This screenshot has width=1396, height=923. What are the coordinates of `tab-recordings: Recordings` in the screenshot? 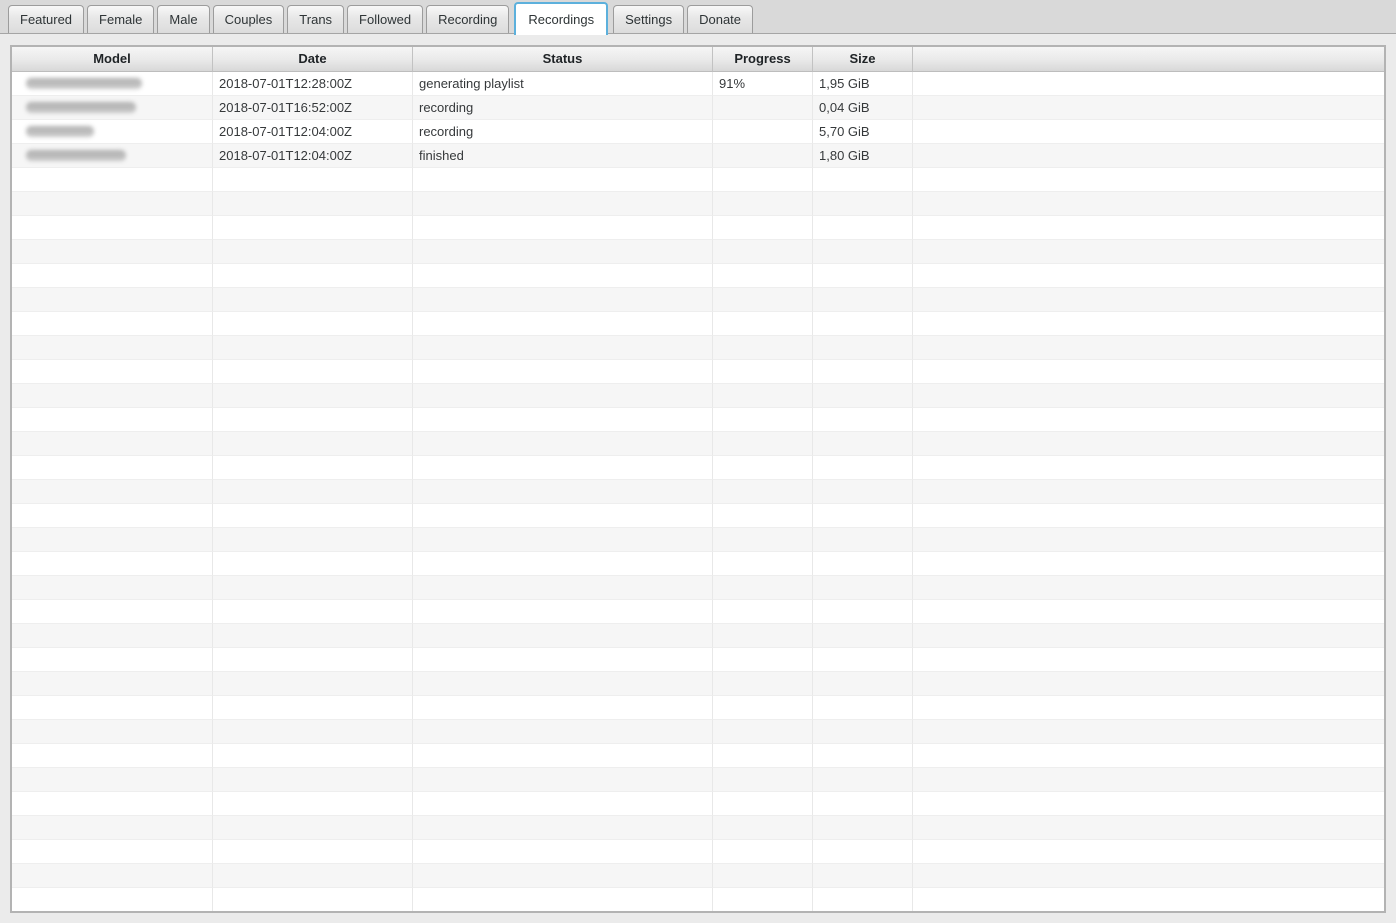 It's located at (561, 18).